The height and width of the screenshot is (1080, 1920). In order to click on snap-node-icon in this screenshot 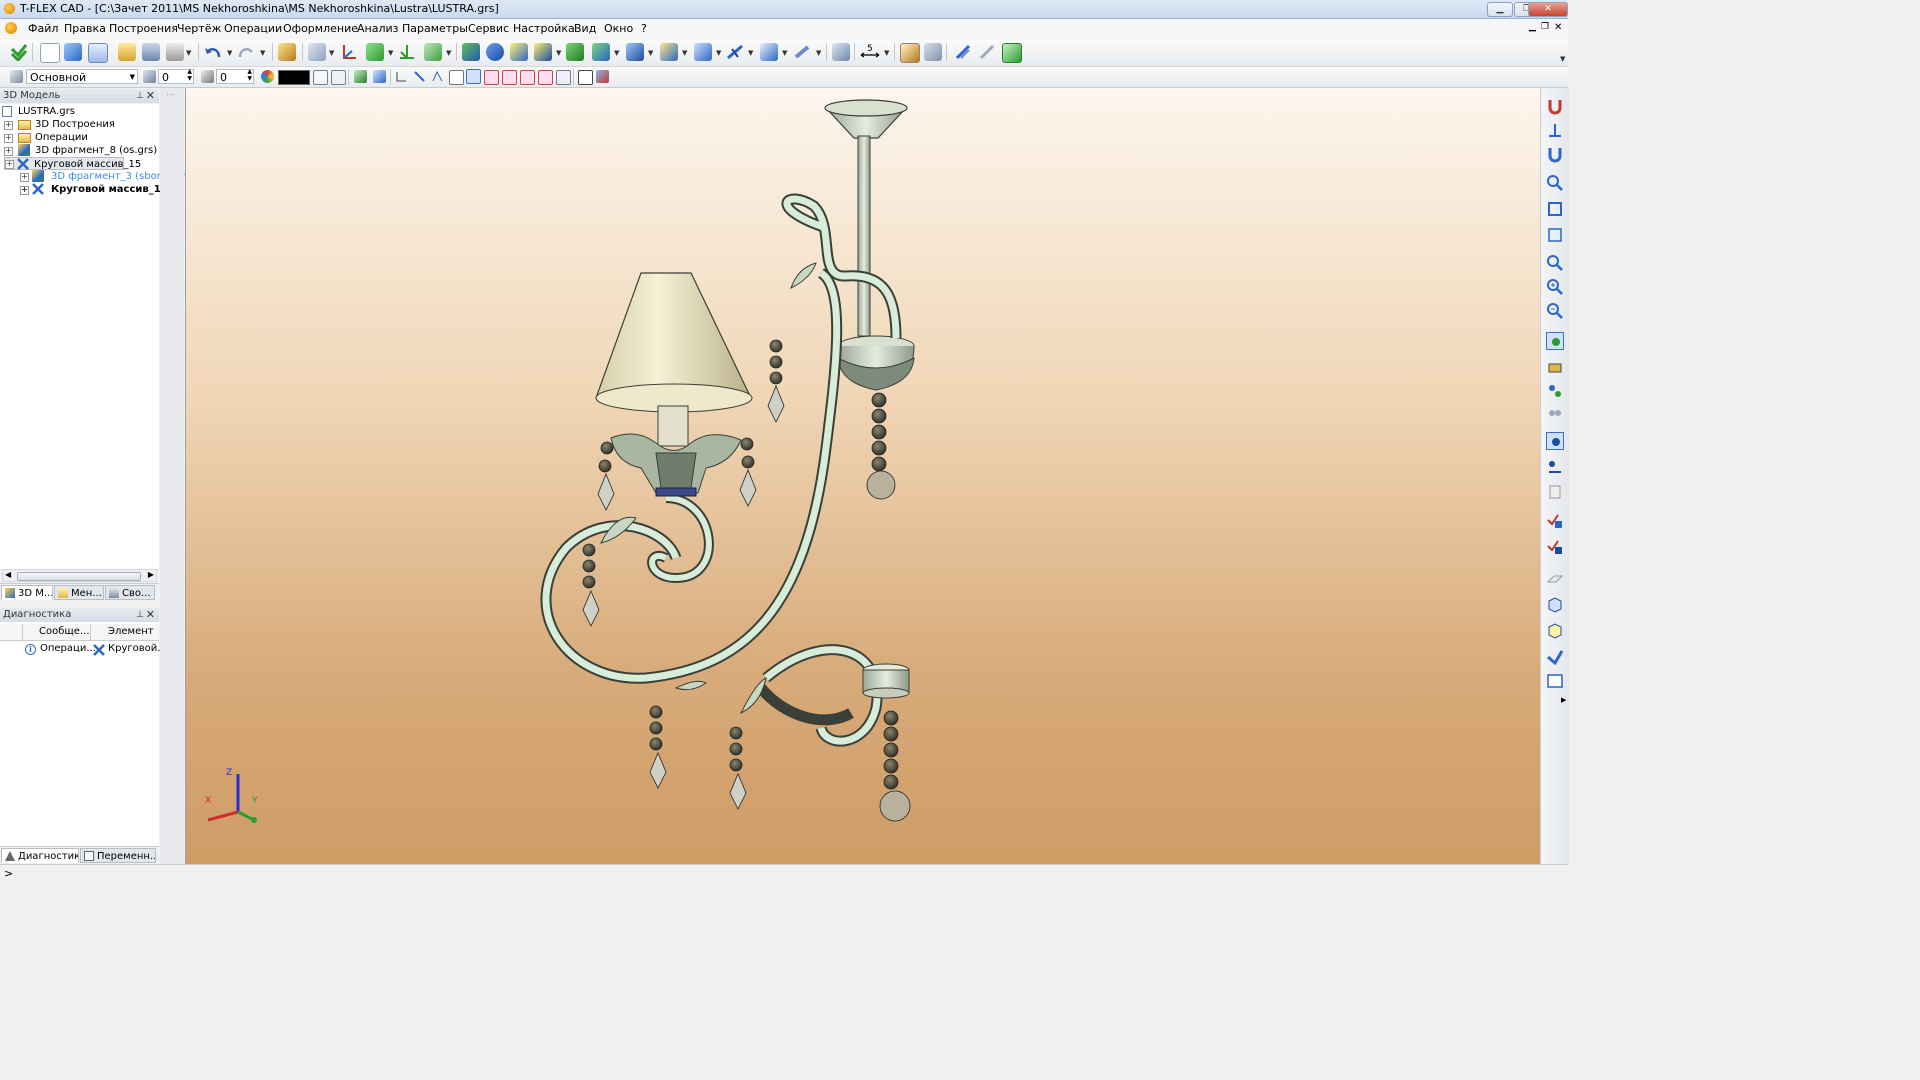, I will do `click(360, 76)`.